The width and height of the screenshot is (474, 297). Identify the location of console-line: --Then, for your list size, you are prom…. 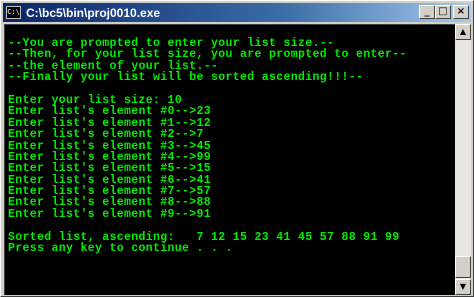
(207, 55).